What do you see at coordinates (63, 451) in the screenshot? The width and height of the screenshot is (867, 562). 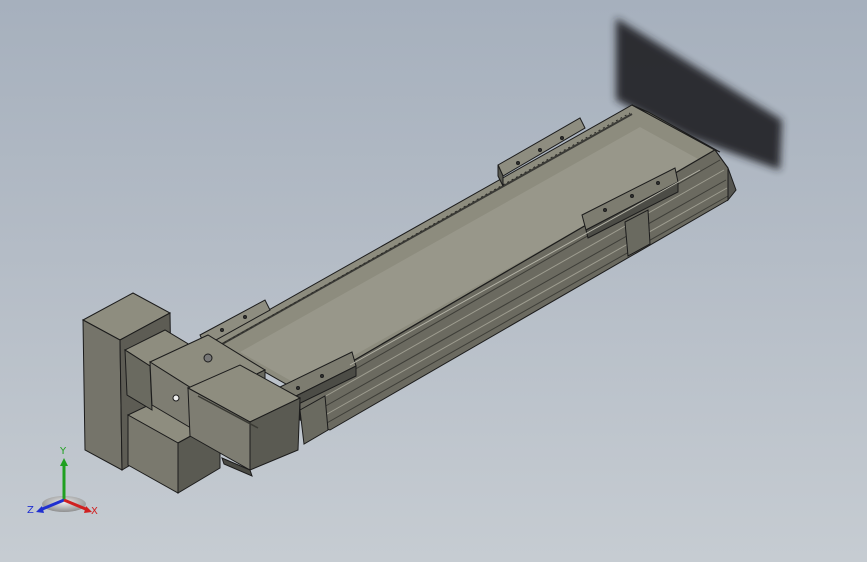 I see `y-axis-label: Y` at bounding box center [63, 451].